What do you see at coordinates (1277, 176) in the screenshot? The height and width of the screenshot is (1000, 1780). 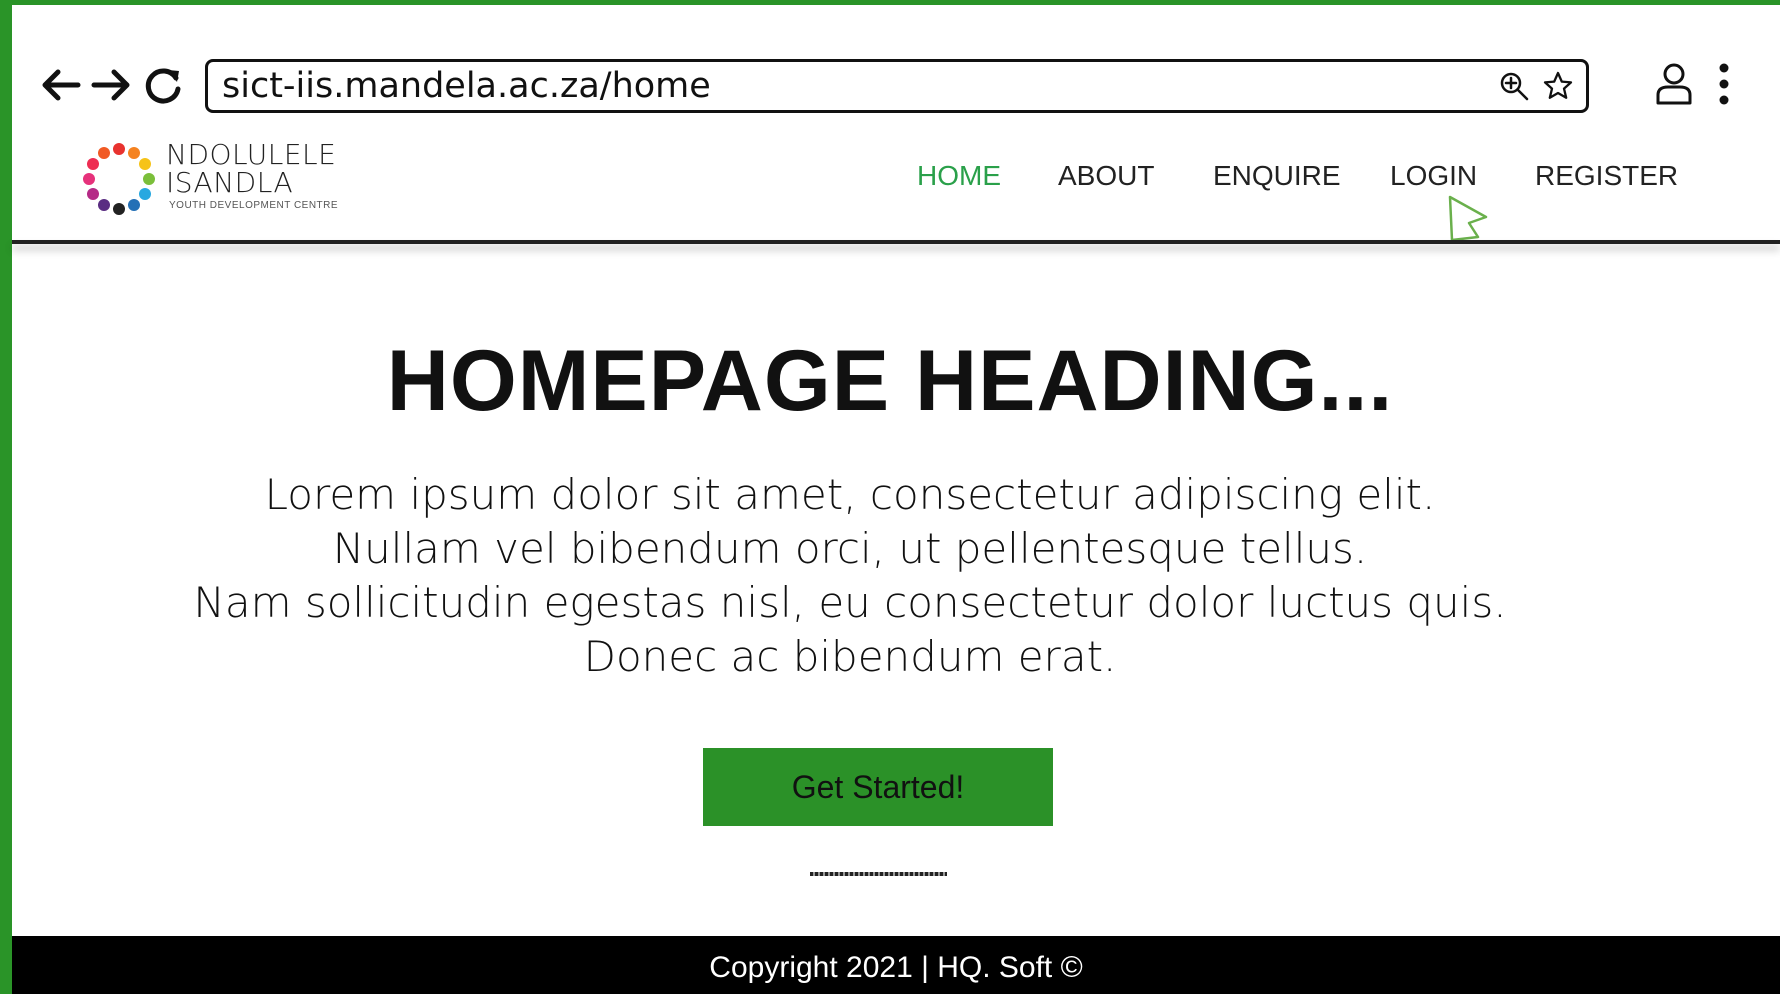 I see `nav-enquire: ENQUIRE` at bounding box center [1277, 176].